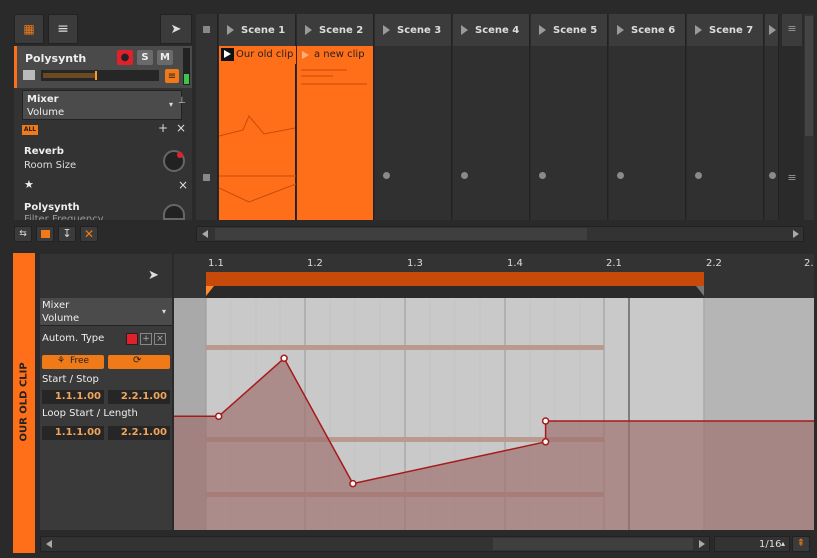  Describe the element at coordinates (61, 318) in the screenshot. I see `target-param: Volume` at that location.